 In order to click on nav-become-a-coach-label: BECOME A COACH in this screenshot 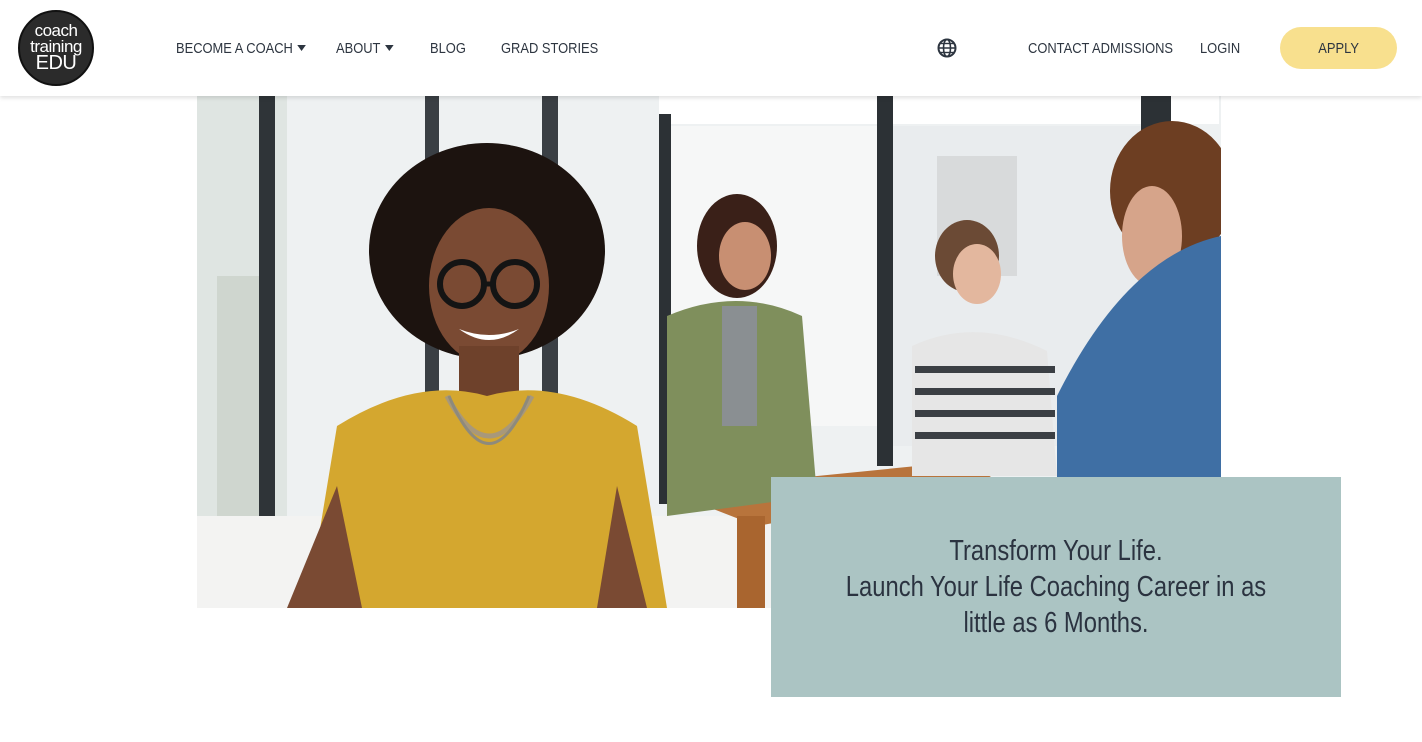, I will do `click(234, 48)`.